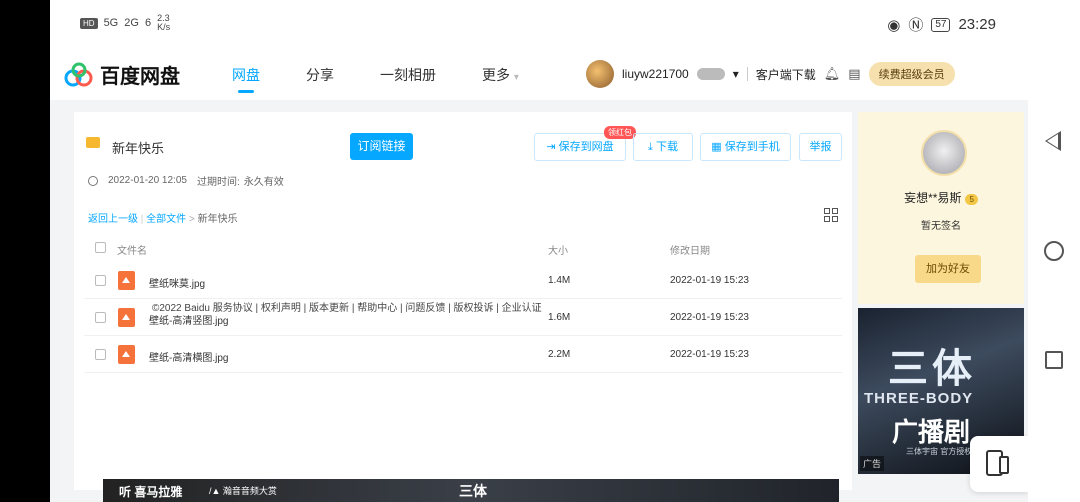 This screenshot has width=1080, height=502. Describe the element at coordinates (911, 74) in the screenshot. I see `renew-vip-button: 续费超级会员` at that location.